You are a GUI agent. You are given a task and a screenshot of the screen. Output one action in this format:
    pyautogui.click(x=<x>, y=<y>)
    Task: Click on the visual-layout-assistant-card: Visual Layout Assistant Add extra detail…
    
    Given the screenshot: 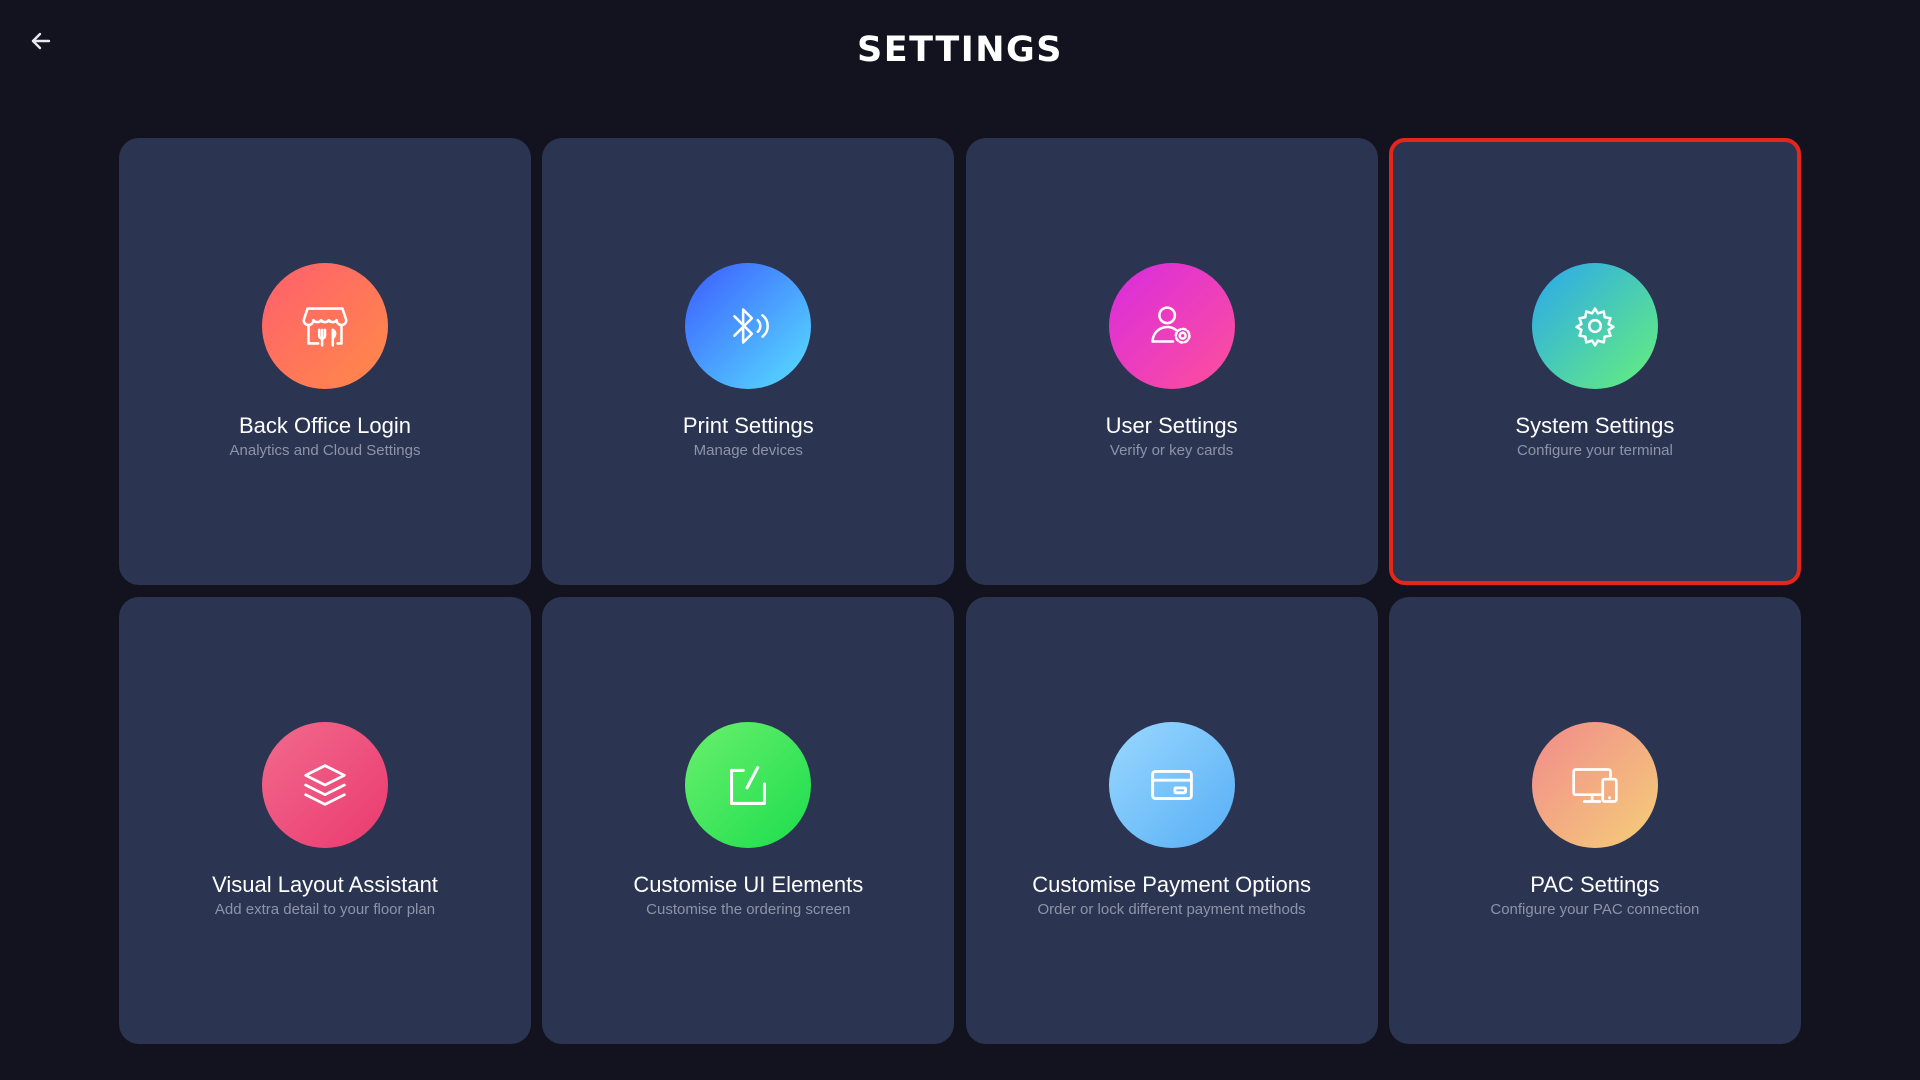 What is the action you would take?
    pyautogui.click(x=325, y=820)
    